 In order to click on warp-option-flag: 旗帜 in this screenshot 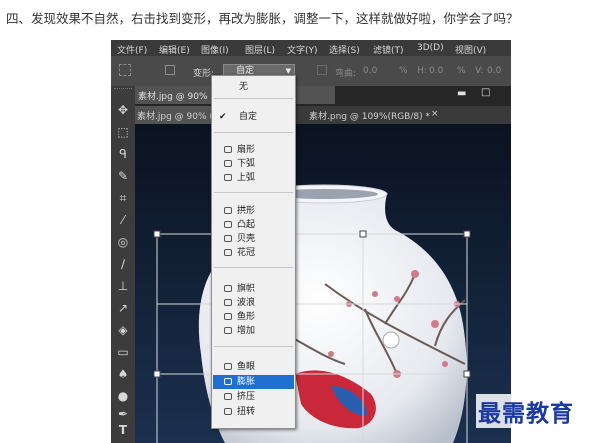, I will do `click(253, 289)`.